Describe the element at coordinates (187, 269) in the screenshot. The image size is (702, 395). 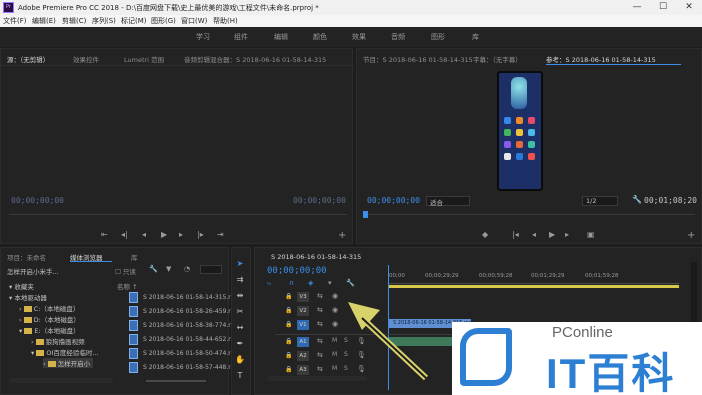
I see `view-icon: ◔` at that location.